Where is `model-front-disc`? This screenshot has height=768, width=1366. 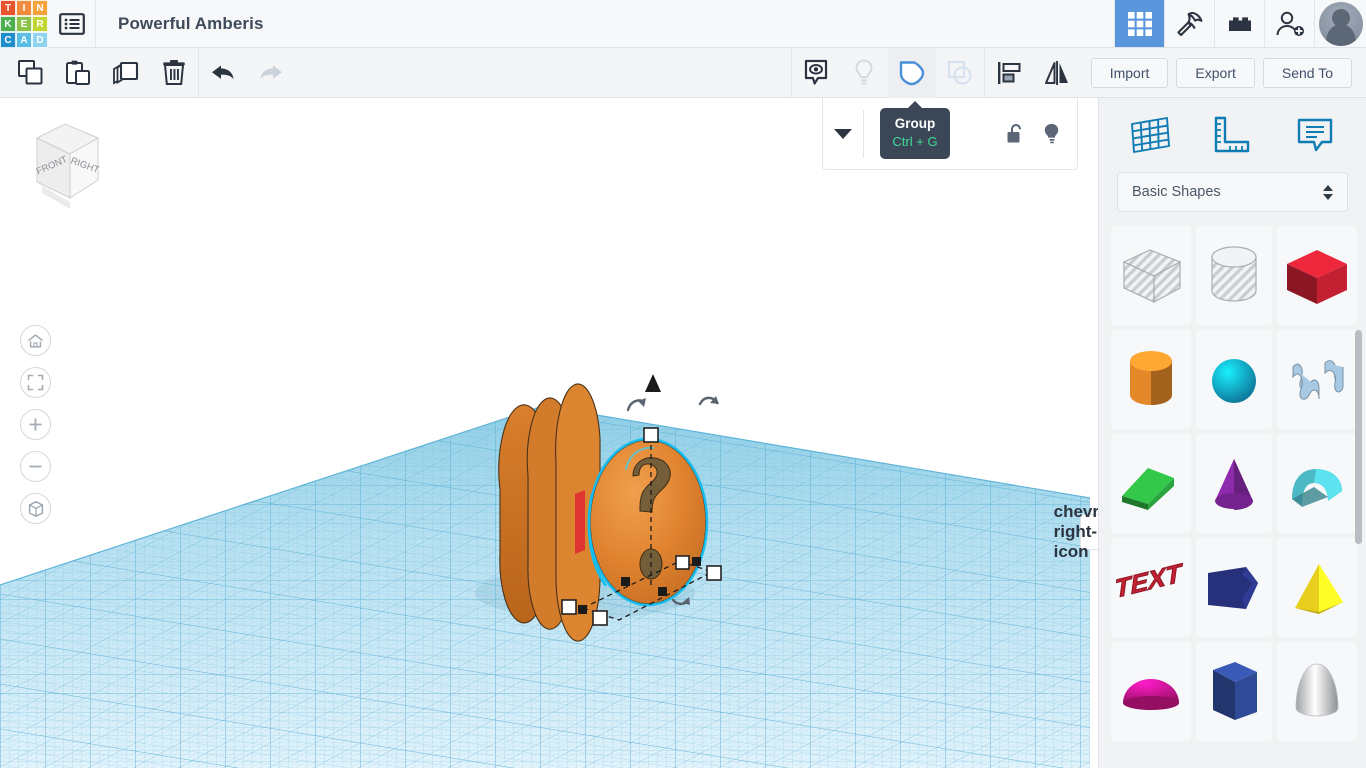 model-front-disc is located at coordinates (648, 522).